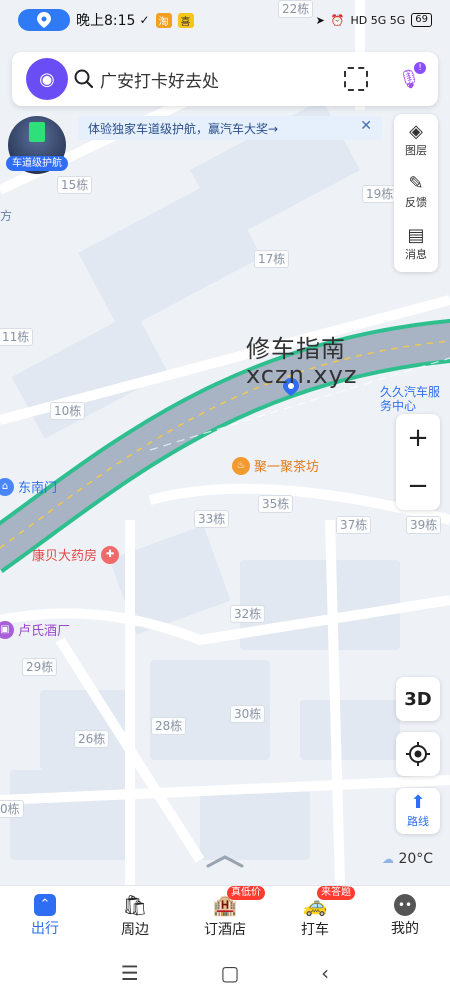 The image size is (450, 1000). Describe the element at coordinates (106, 21) in the screenshot. I see `status-time: 晚上8:15` at that location.